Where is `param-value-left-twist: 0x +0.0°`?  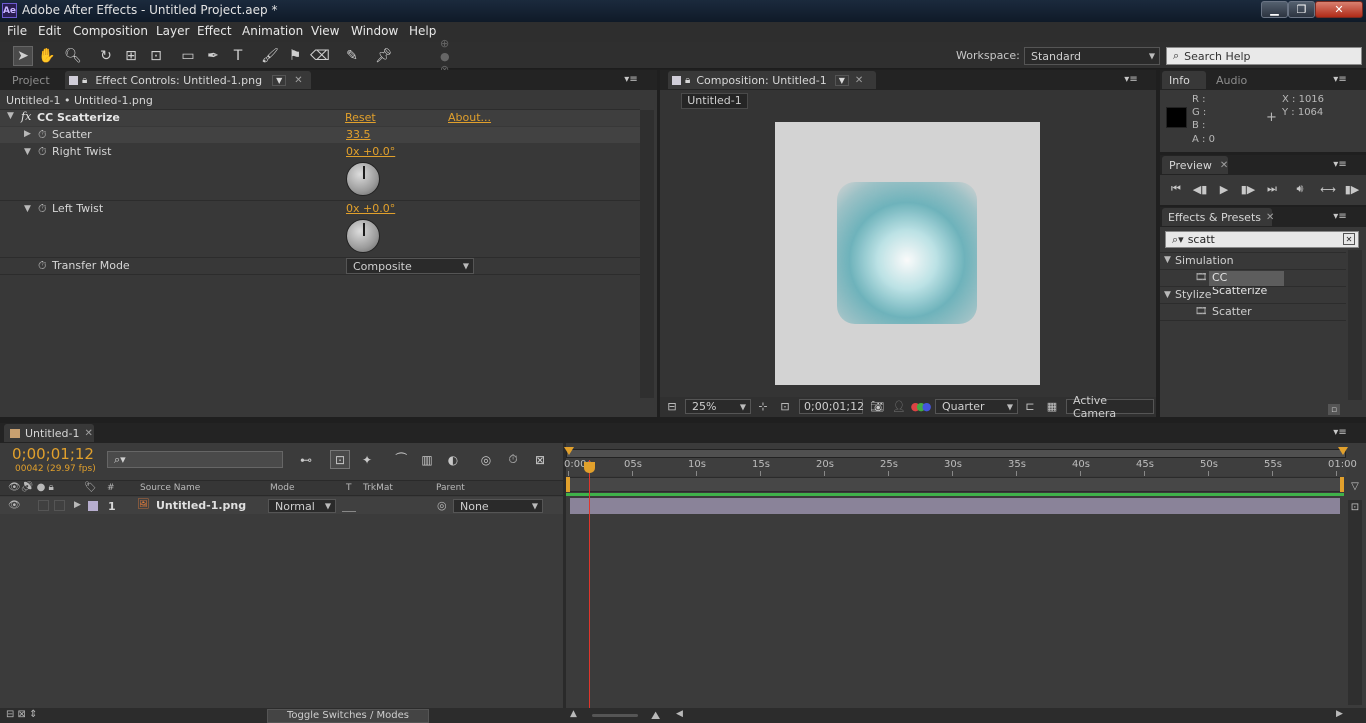
param-value-left-twist: 0x +0.0° is located at coordinates (370, 208).